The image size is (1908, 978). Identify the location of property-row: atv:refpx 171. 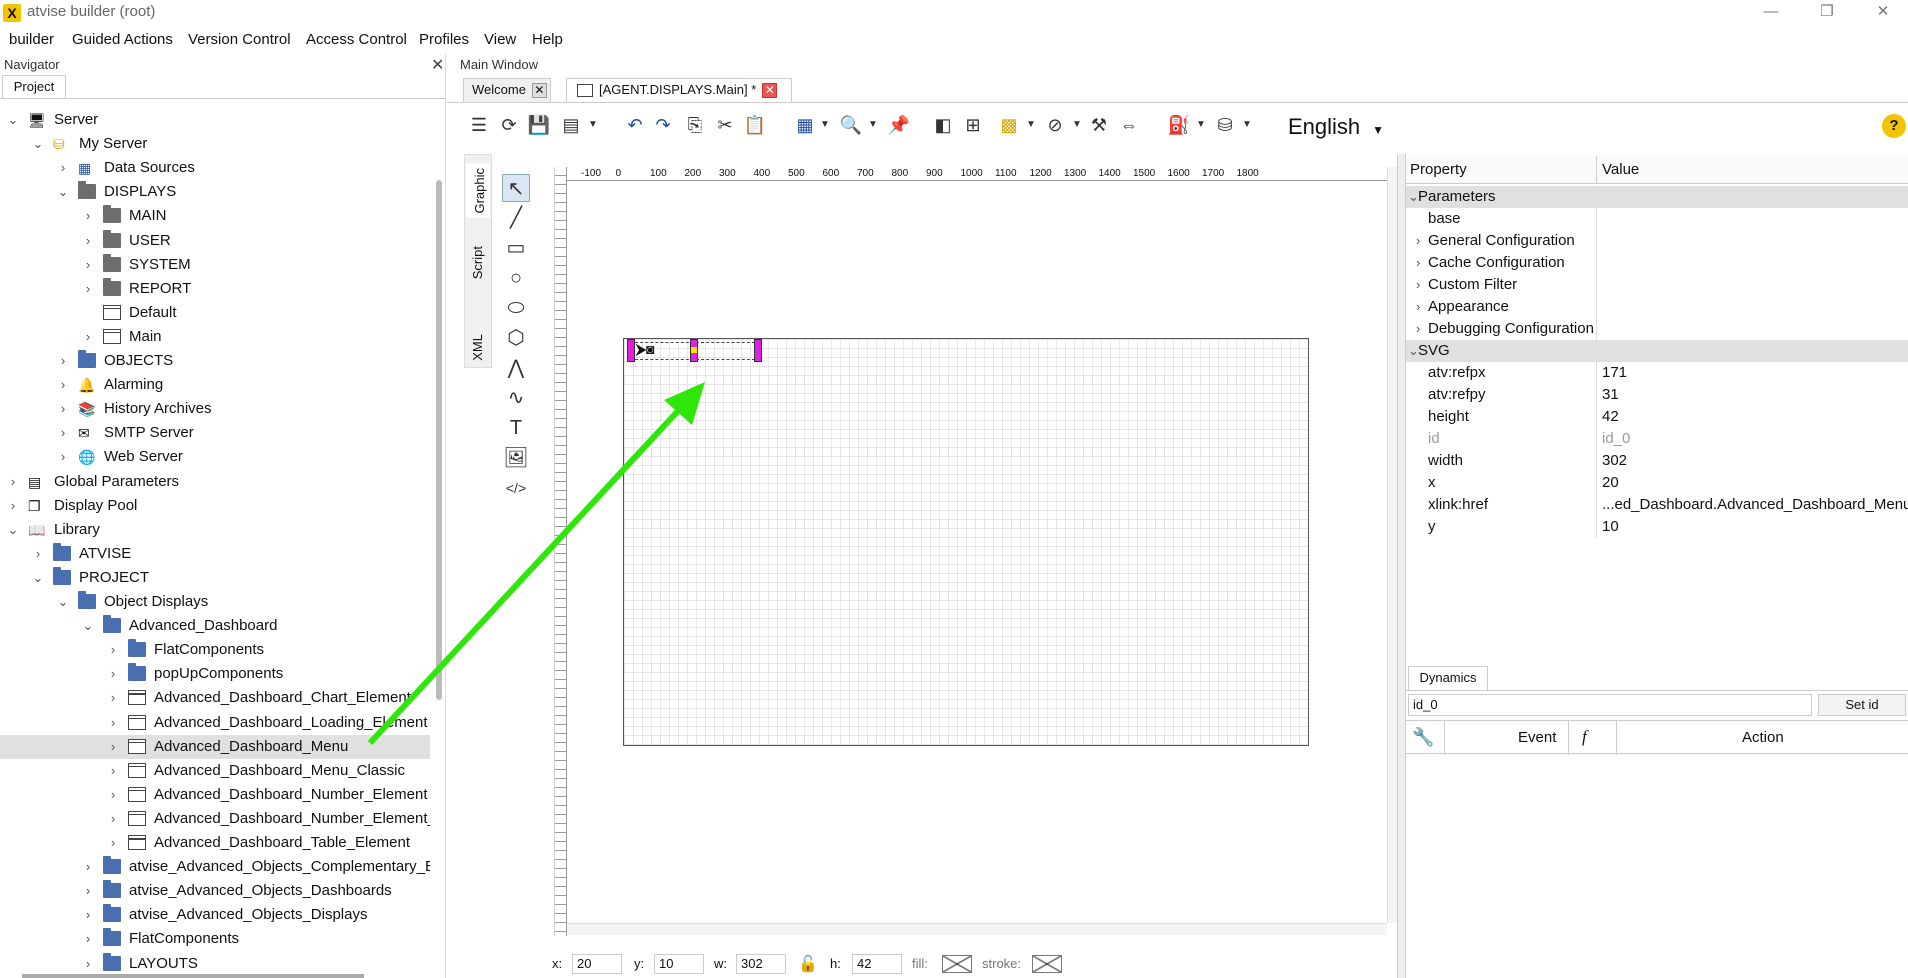
(1657, 373).